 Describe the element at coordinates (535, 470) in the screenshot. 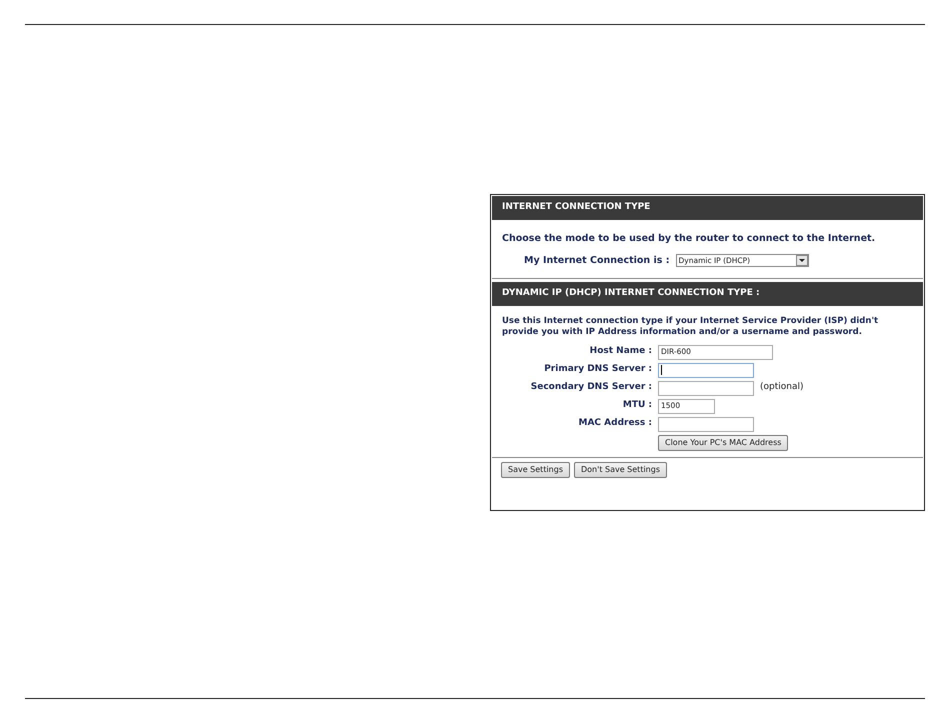

I see `settings-button: Save Settings` at that location.